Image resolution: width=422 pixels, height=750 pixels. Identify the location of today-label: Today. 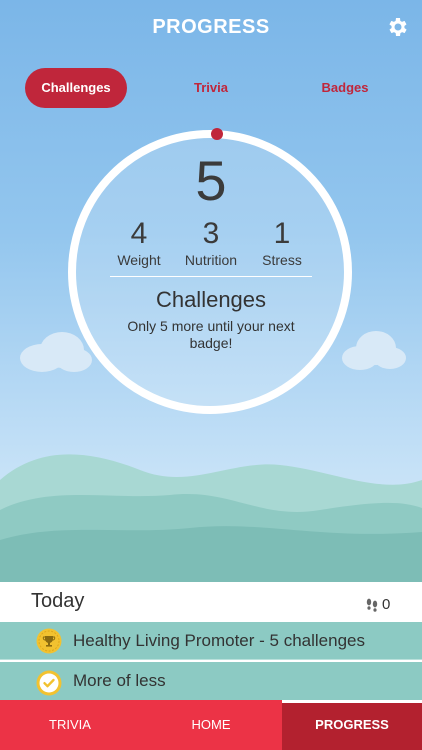
(58, 601).